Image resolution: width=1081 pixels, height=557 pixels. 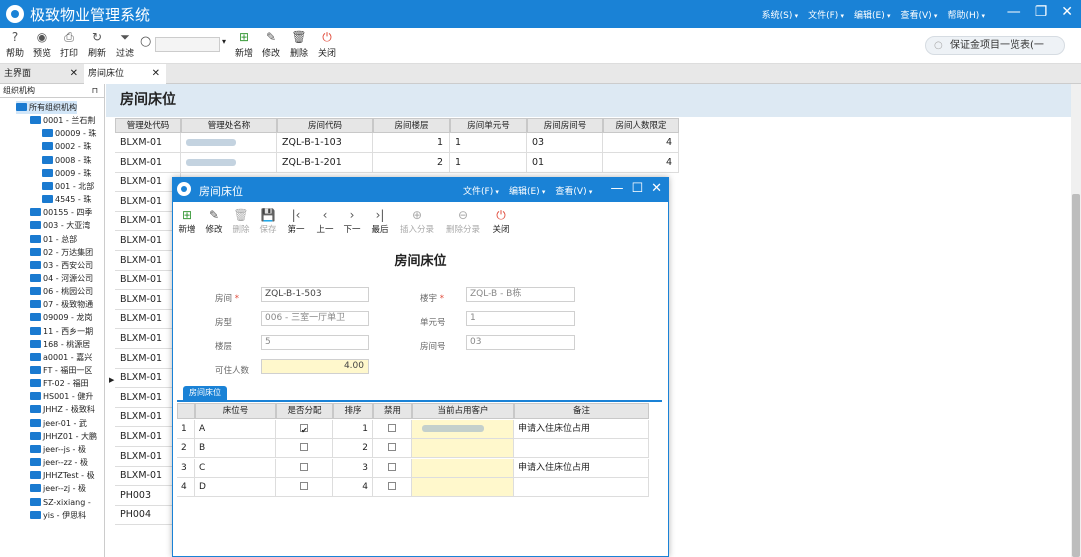 I want to click on room-field: ZQL-B-1-503, so click(x=315, y=294).